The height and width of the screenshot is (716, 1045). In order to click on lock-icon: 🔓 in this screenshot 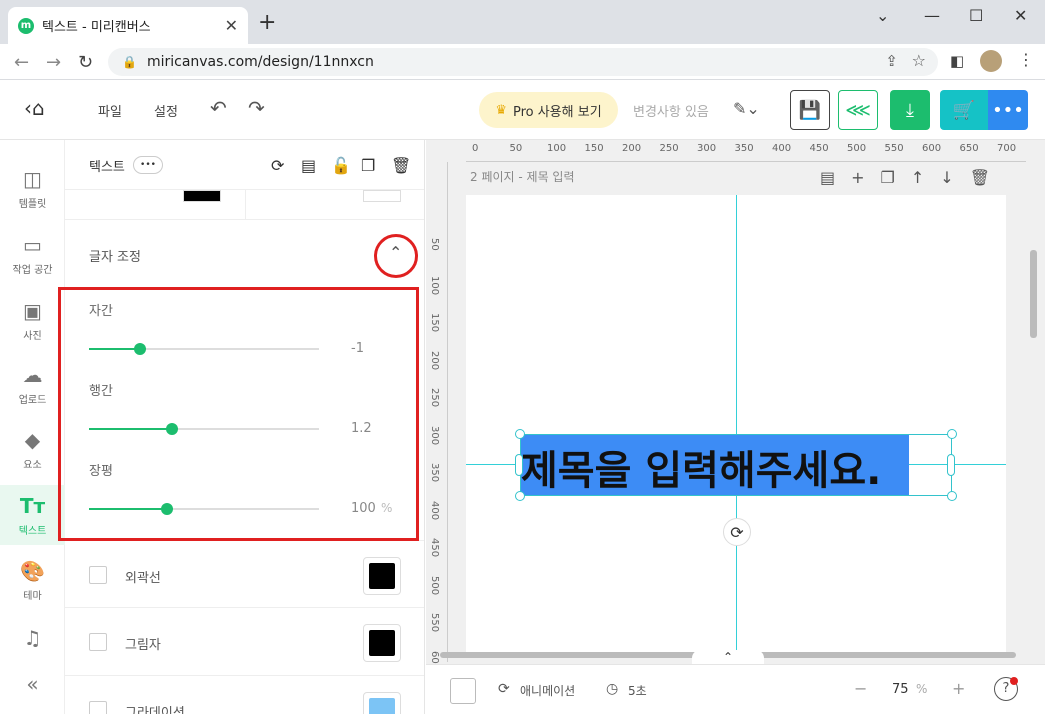, I will do `click(341, 165)`.